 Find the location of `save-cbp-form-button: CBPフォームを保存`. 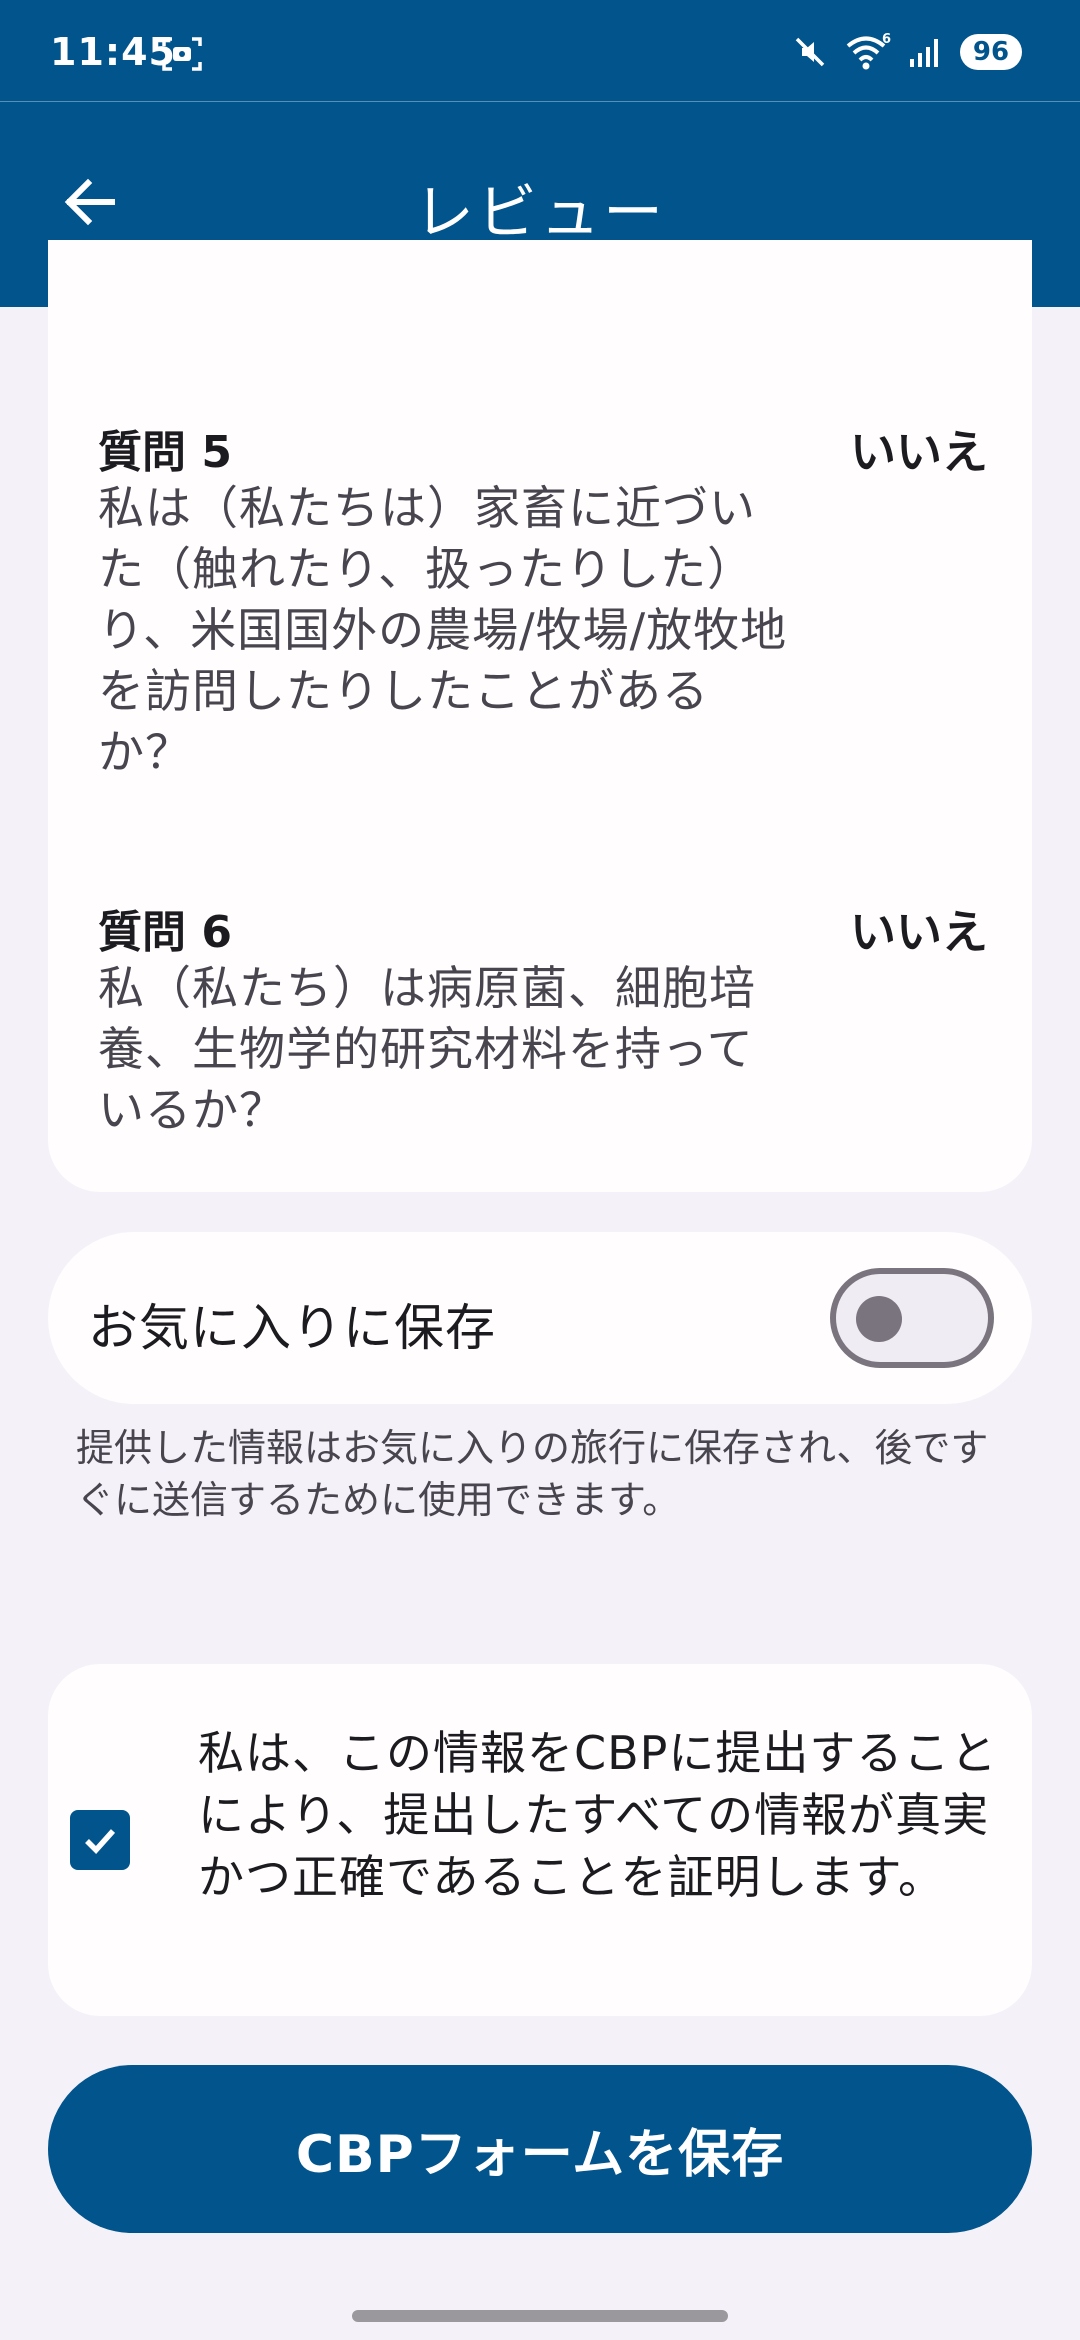

save-cbp-form-button: CBPフォームを保存 is located at coordinates (540, 2149).